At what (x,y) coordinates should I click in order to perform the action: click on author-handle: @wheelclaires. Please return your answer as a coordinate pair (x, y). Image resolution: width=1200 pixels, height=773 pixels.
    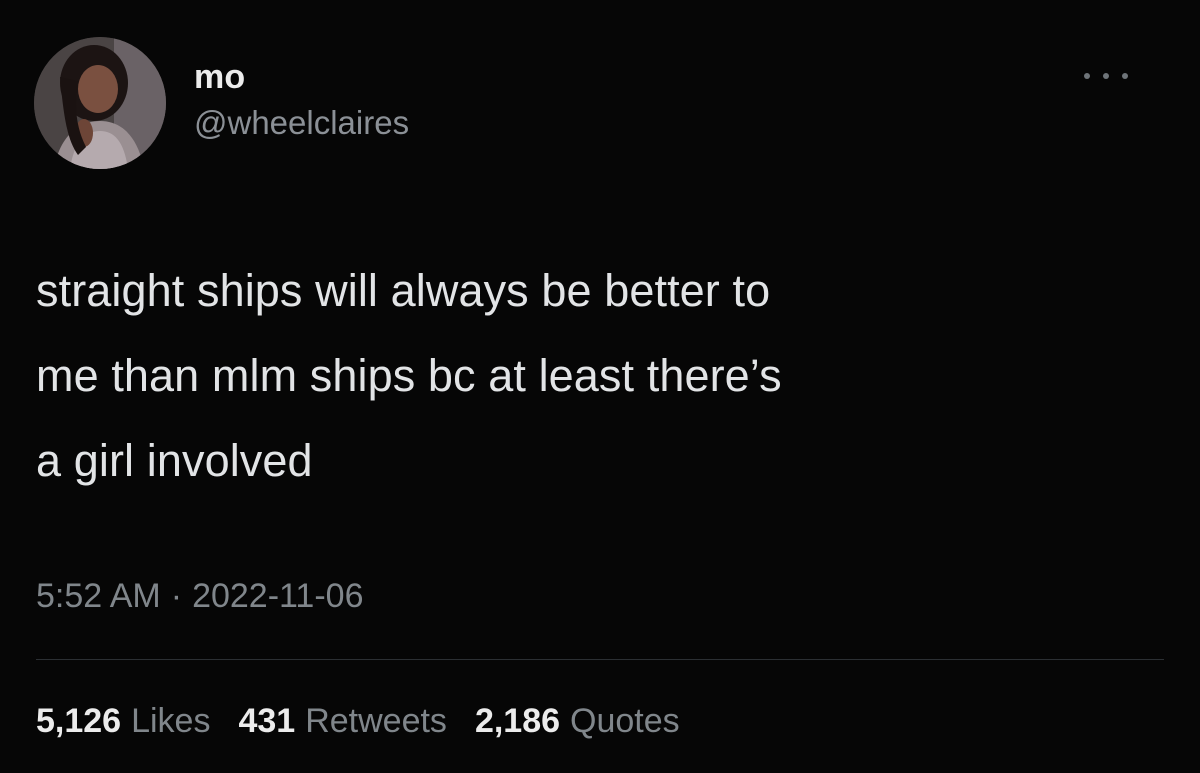
    Looking at the image, I should click on (301, 123).